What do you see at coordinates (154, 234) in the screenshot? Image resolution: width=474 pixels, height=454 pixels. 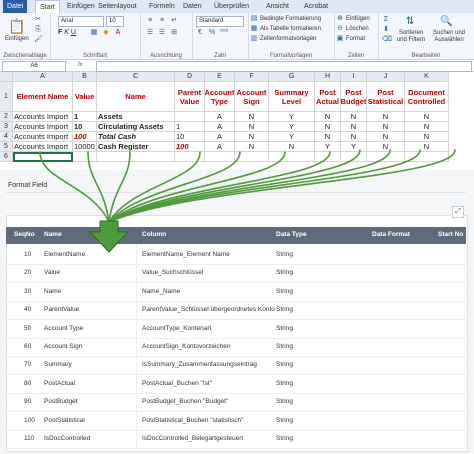 I see `column-header-column: Column` at bounding box center [154, 234].